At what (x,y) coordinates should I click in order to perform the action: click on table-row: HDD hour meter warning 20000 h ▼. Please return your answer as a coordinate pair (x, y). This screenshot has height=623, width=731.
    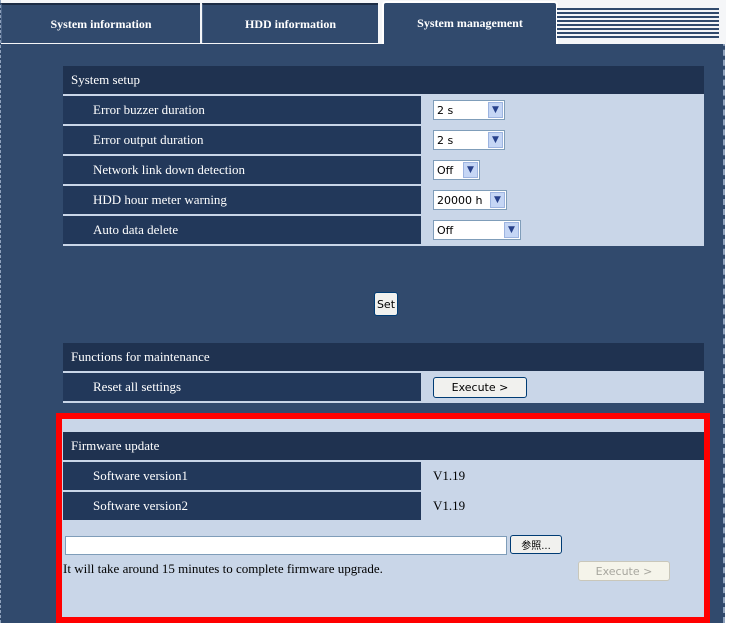
    Looking at the image, I should click on (383, 201).